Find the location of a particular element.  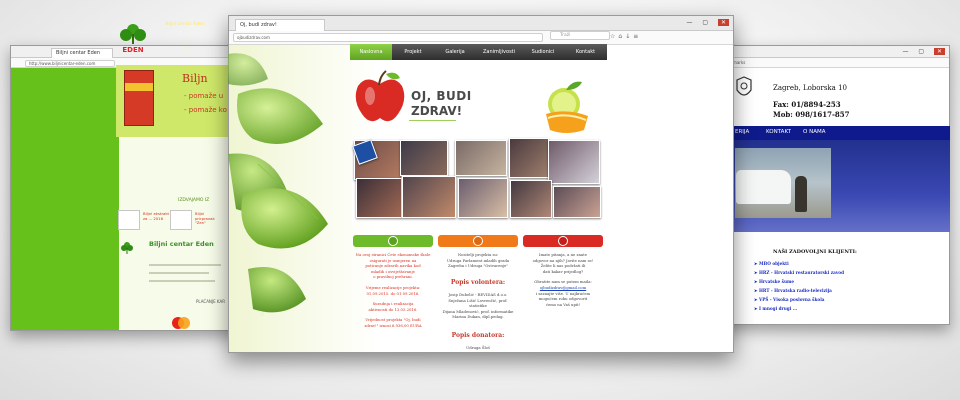

center-url-text: ojbudizdrav.com is located at coordinates (253, 37).